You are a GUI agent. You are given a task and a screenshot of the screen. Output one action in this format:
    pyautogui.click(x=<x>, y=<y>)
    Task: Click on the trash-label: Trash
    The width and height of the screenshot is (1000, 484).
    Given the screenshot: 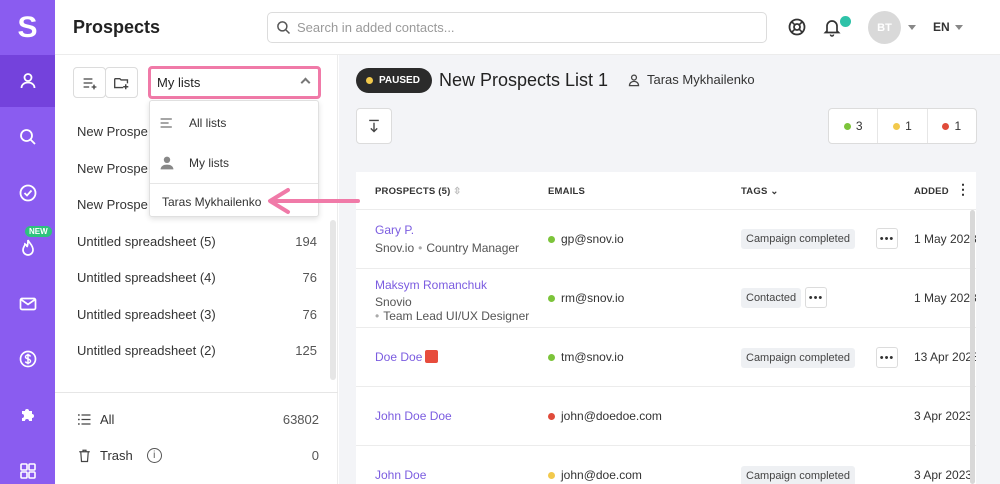 What is the action you would take?
    pyautogui.click(x=116, y=455)
    